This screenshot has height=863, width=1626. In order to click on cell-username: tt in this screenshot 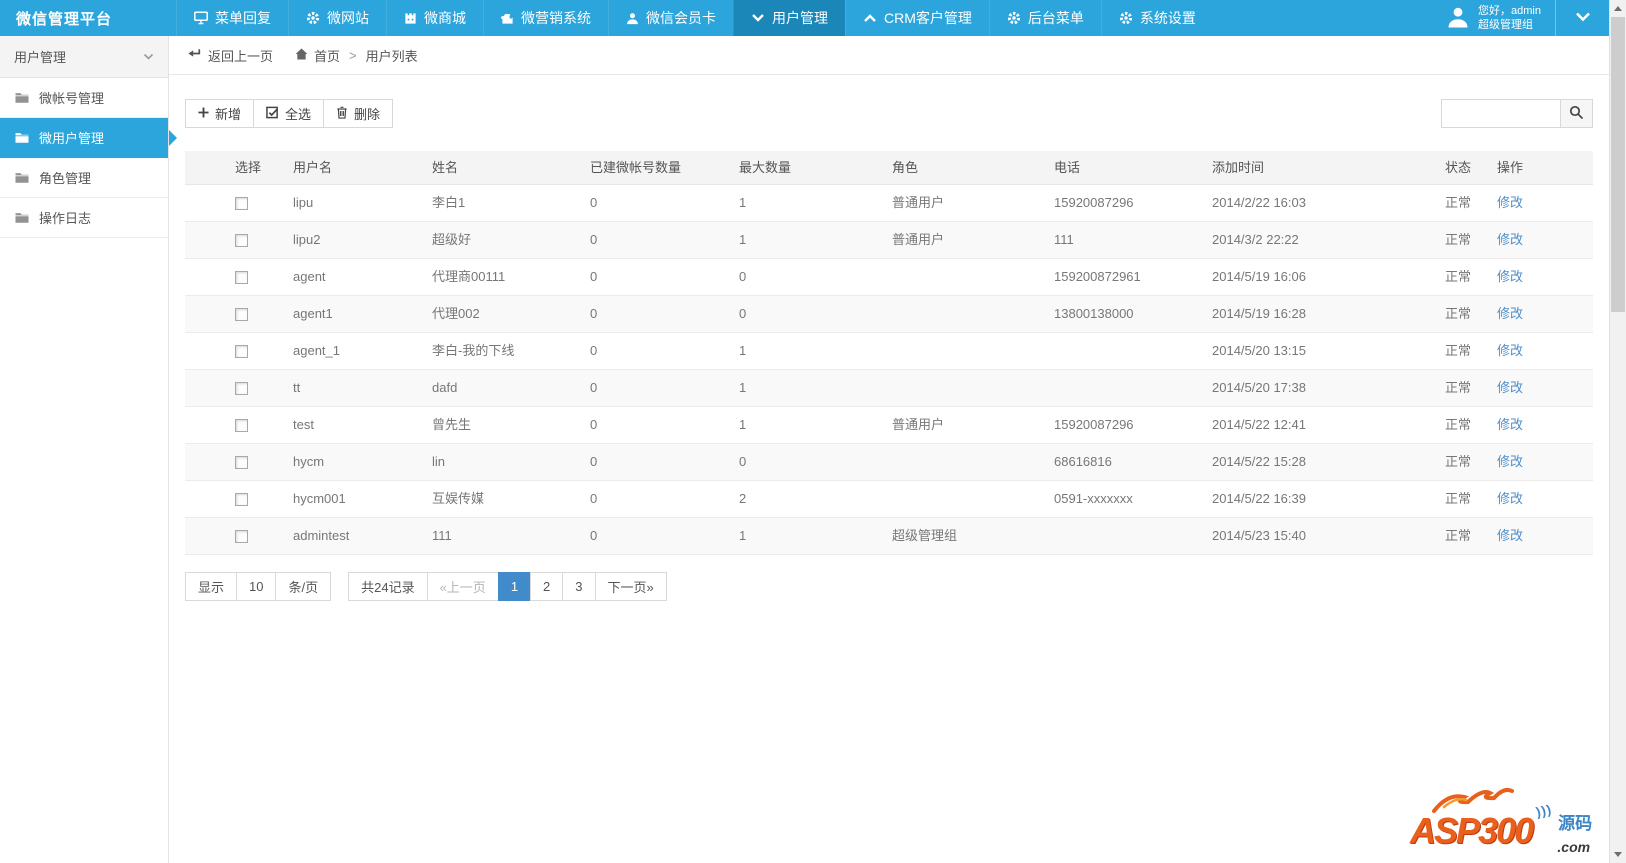, I will do `click(354, 388)`.